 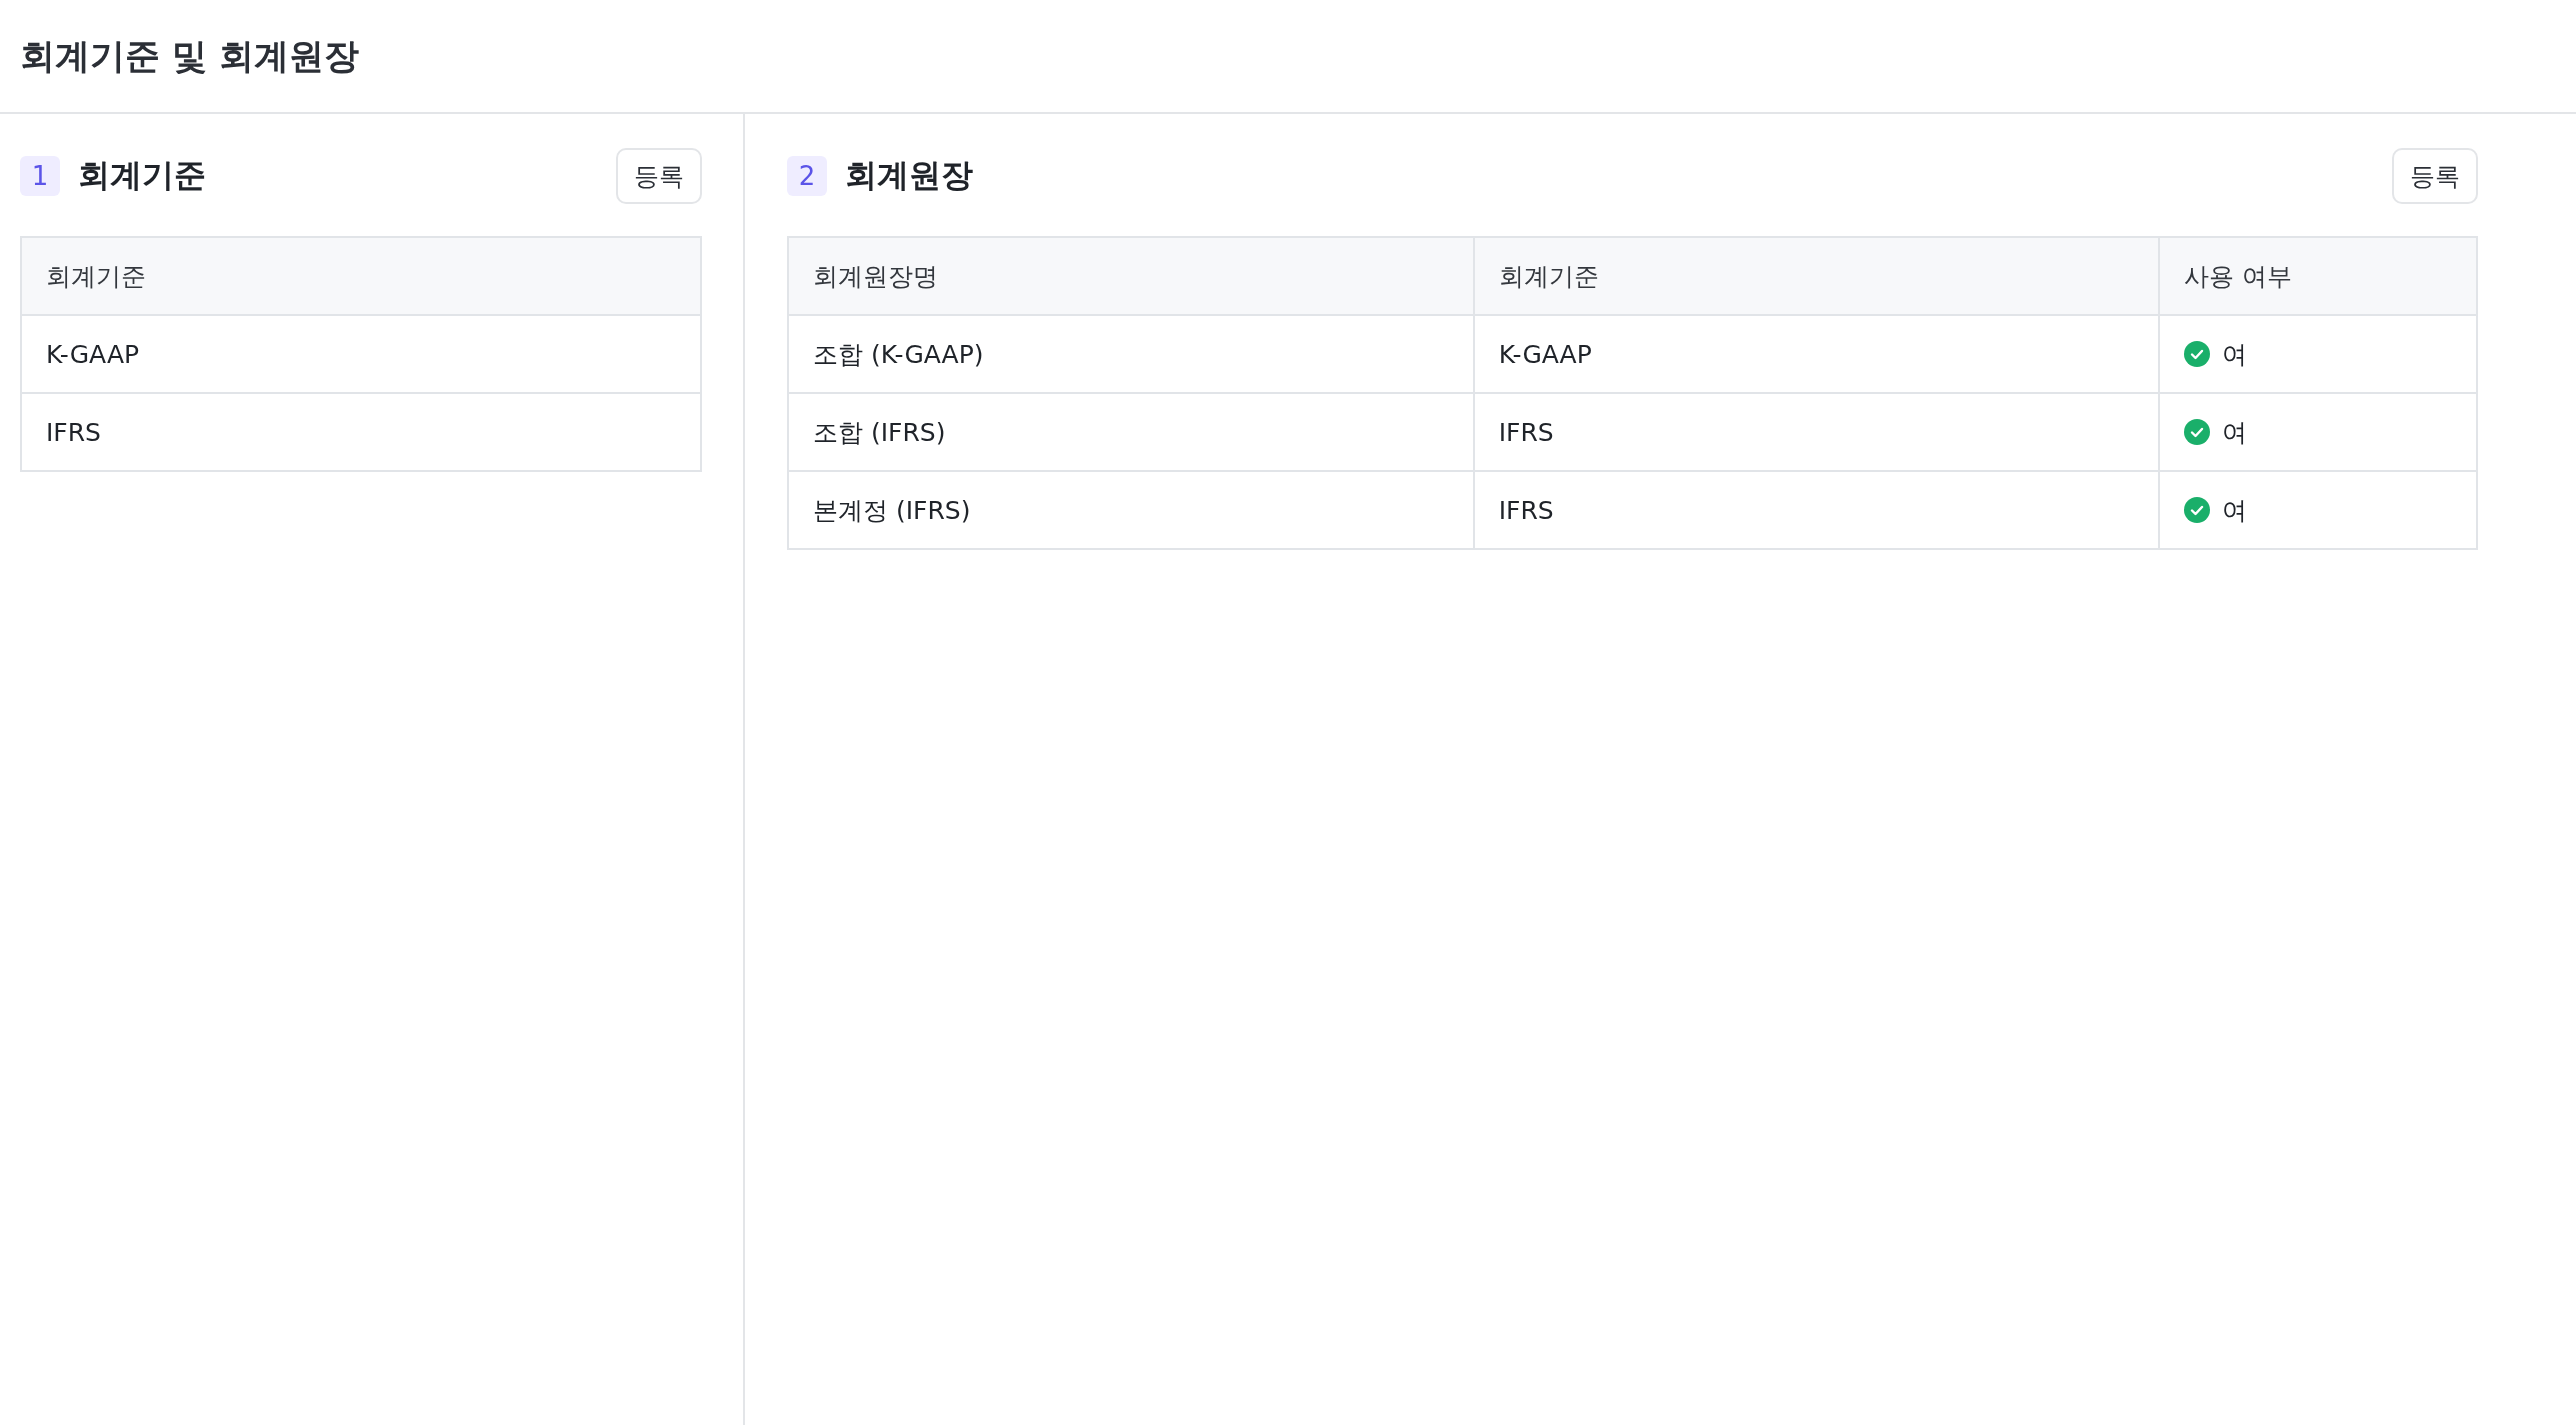 I want to click on table-cell: 조합 (K-GAAP), so click(x=1131, y=354).